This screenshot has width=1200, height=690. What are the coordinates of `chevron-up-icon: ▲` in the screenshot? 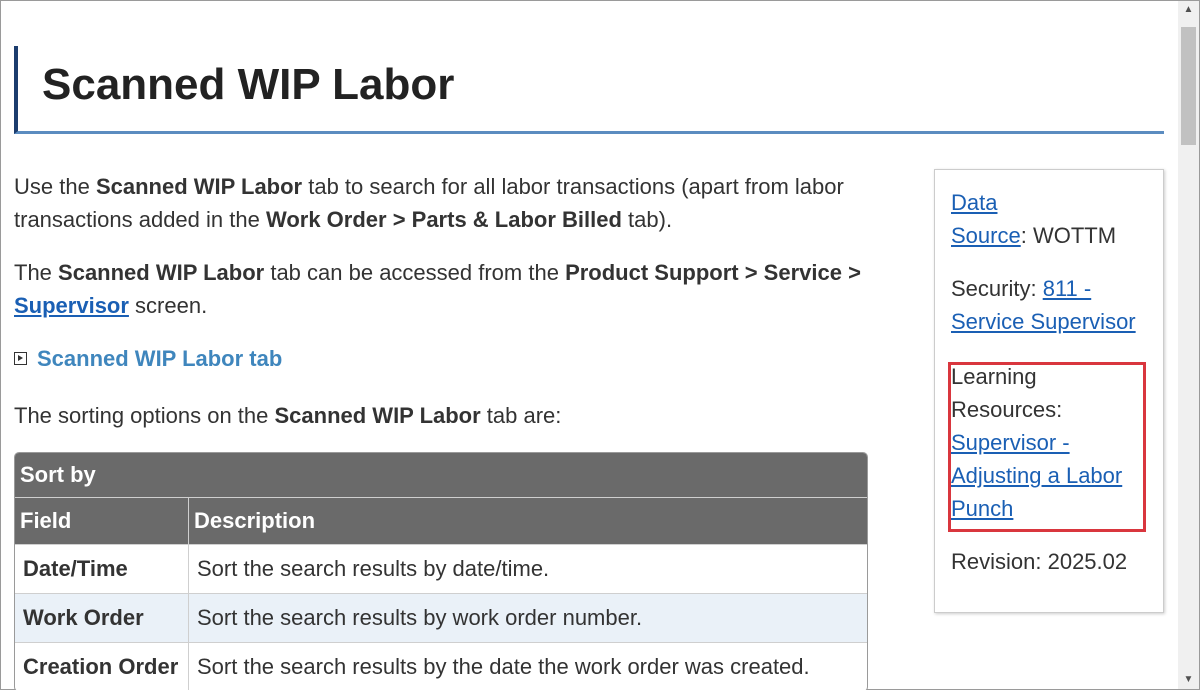 It's located at (1188, 10).